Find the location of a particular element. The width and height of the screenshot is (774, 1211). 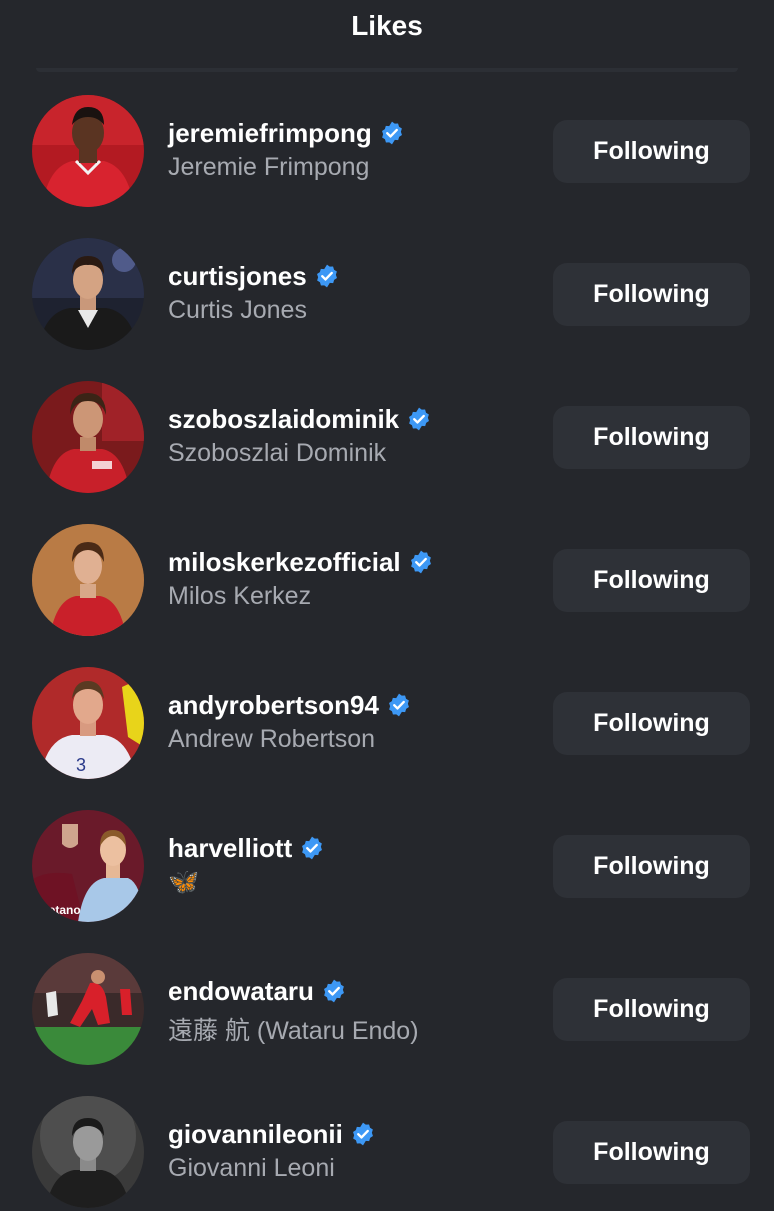

username: giovannileonii is located at coordinates (255, 1134).